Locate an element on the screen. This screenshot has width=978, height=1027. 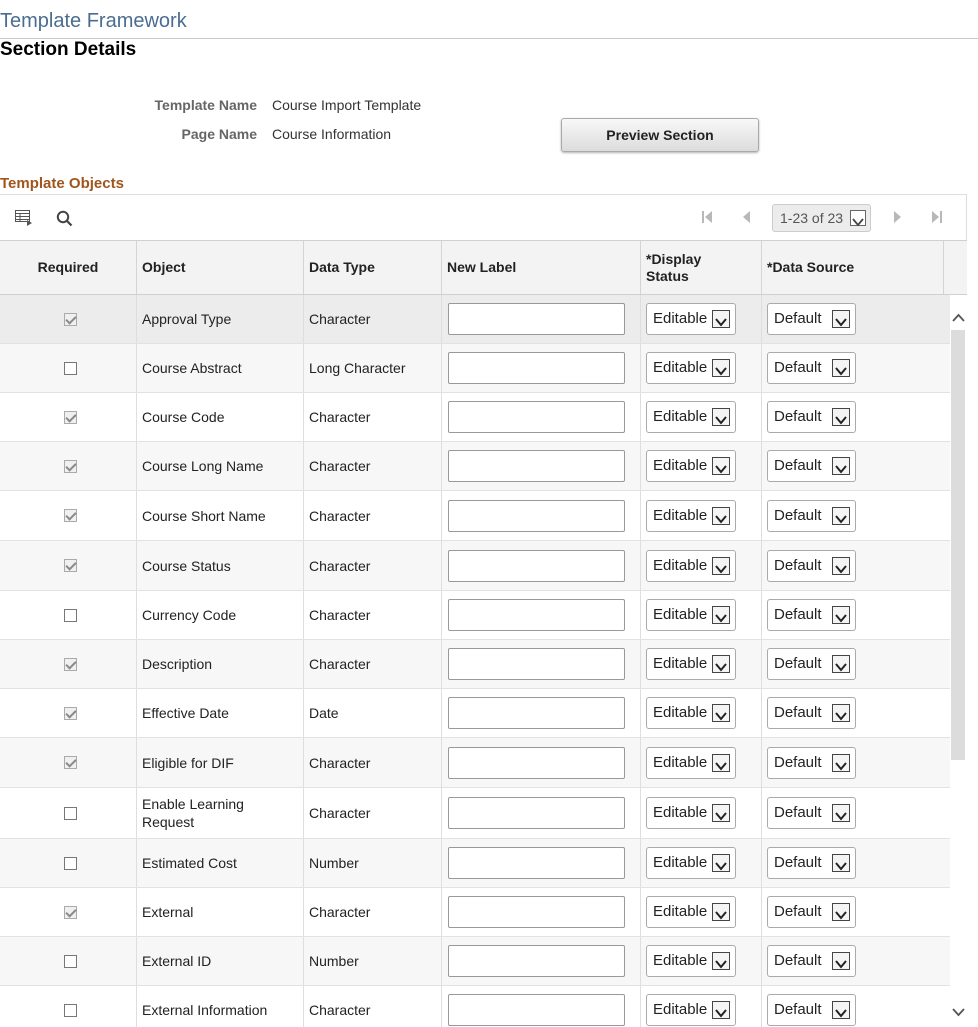
column-header-display-status: *Display Status is located at coordinates (701, 267).